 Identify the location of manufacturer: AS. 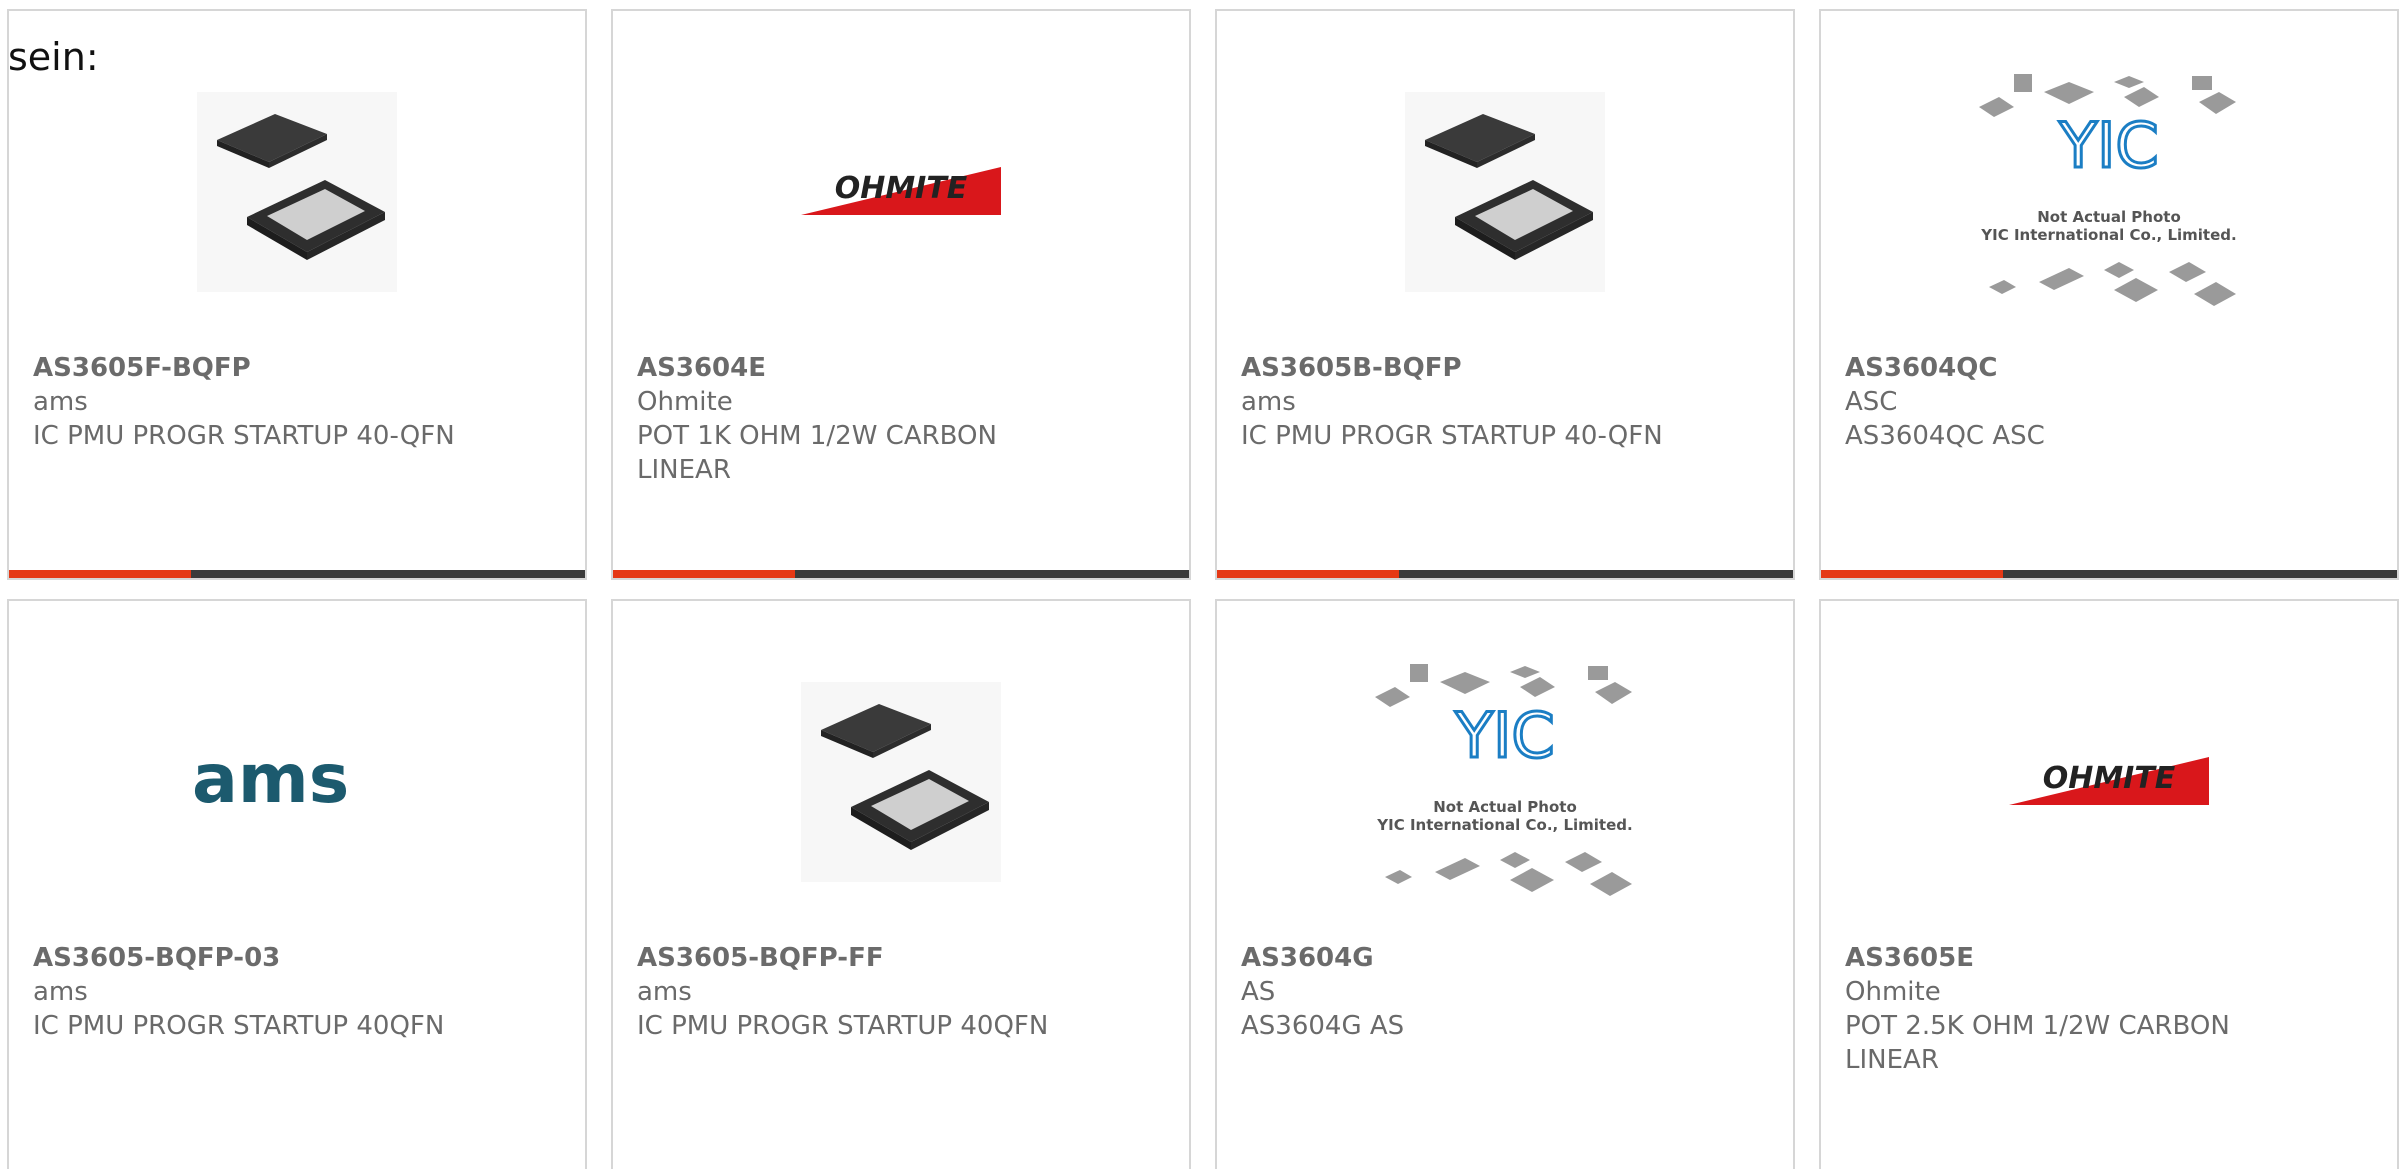
(1258, 992).